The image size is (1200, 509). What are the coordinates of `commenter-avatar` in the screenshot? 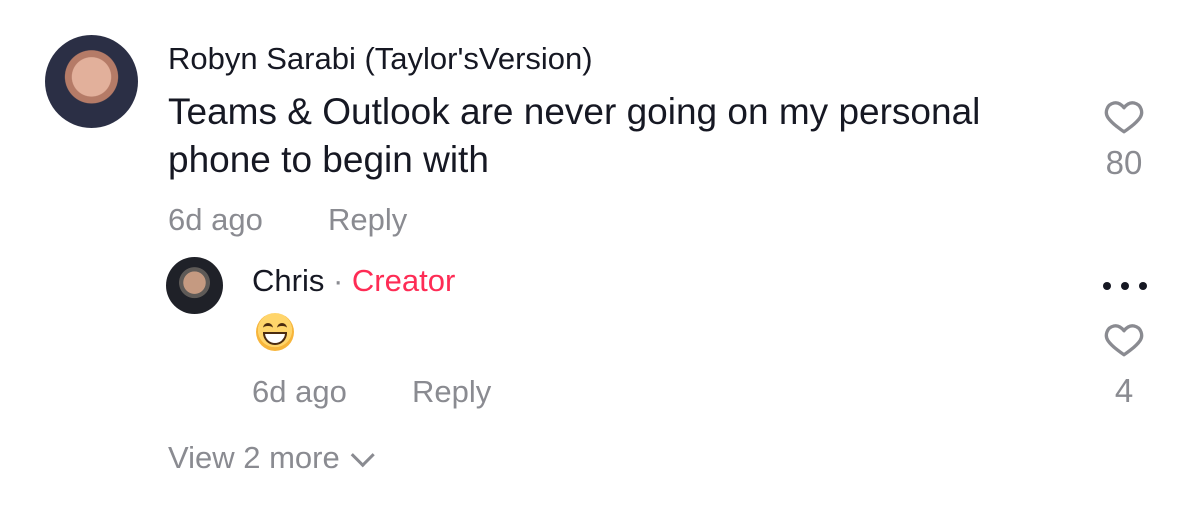 It's located at (91, 81).